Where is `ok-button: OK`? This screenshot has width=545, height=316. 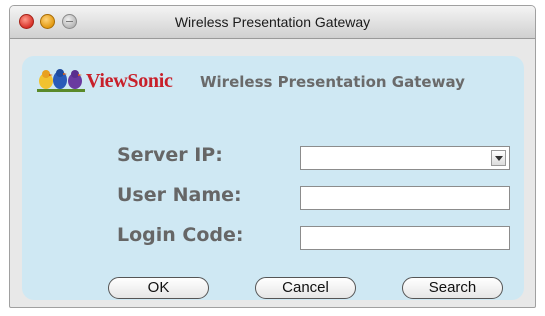
ok-button: OK is located at coordinates (158, 288).